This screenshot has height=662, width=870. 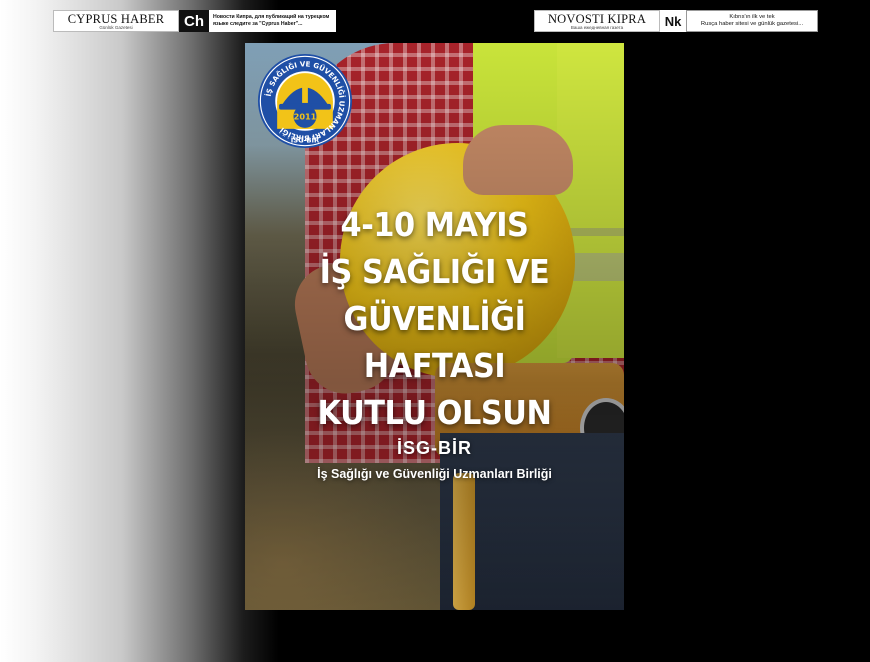 What do you see at coordinates (116, 27) in the screenshot?
I see `cyprus-haber-subtitle: Günlük Gazetesi` at bounding box center [116, 27].